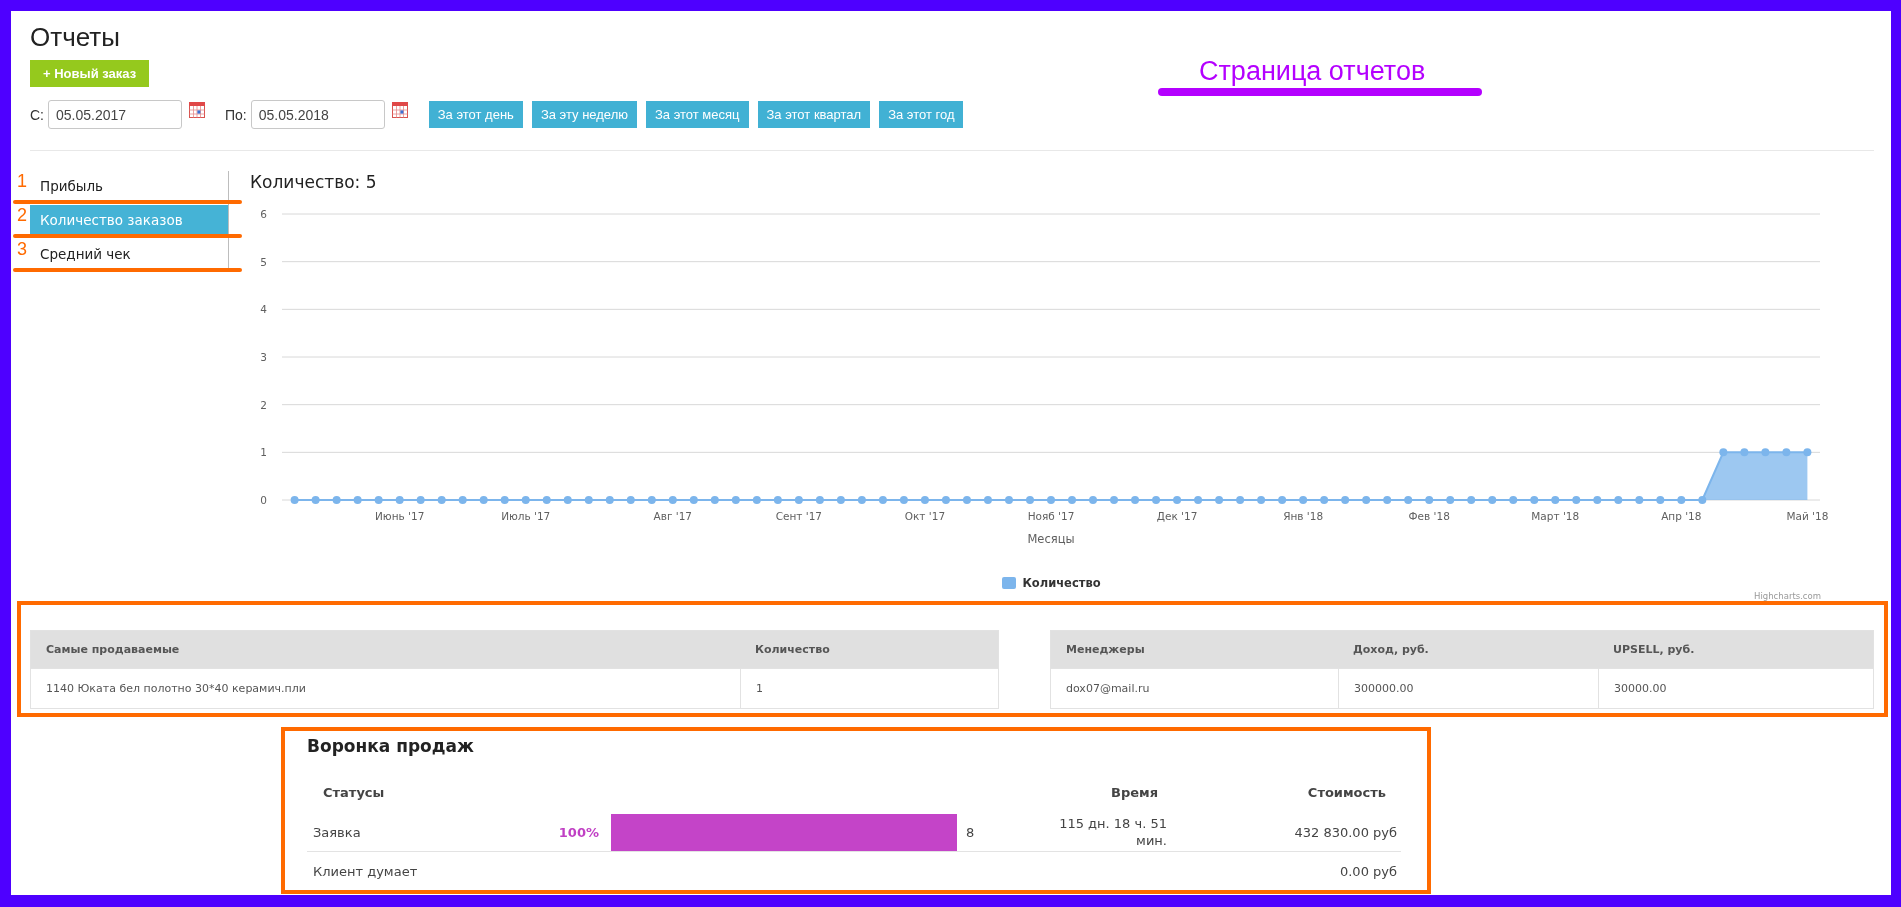 This screenshot has height=907, width=1901. What do you see at coordinates (475, 114) in the screenshot?
I see `period-button: За этот день` at bounding box center [475, 114].